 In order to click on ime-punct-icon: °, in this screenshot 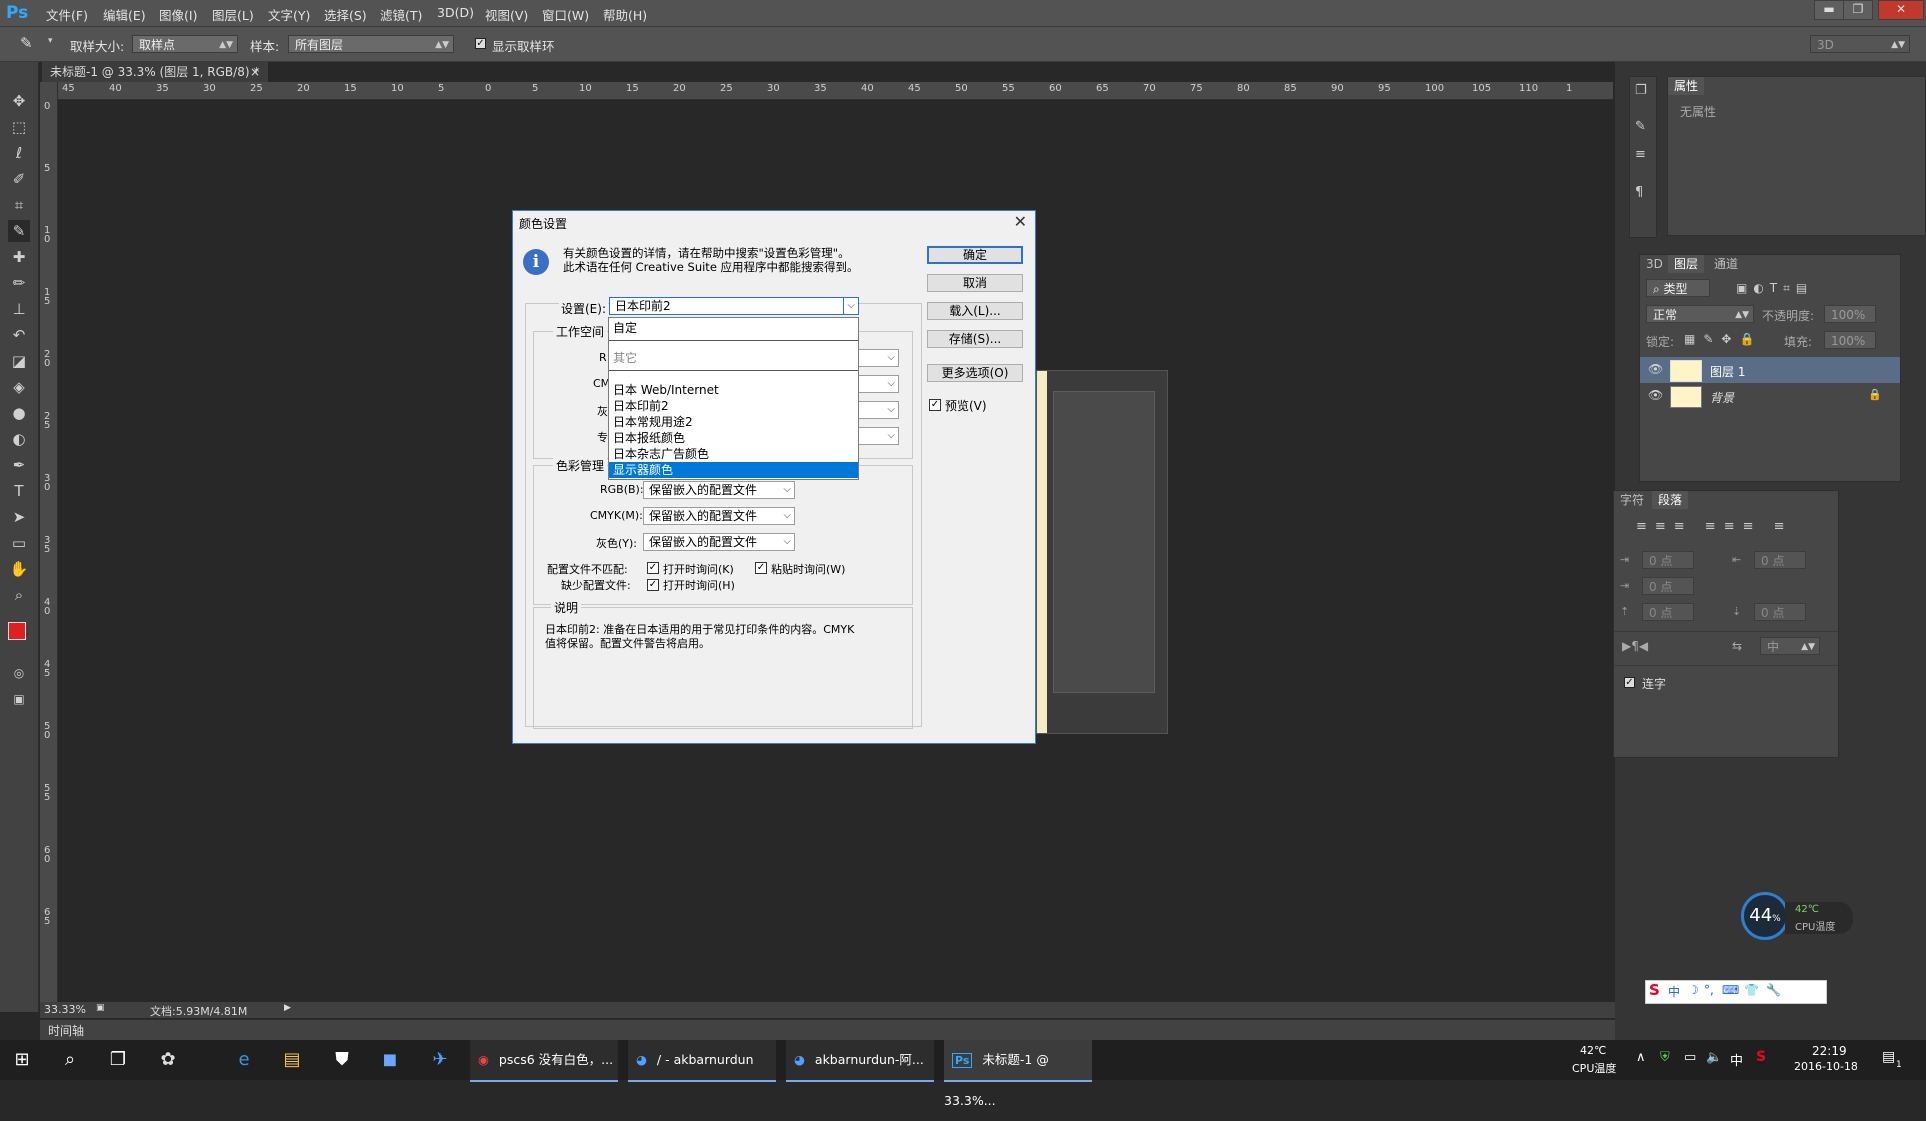, I will do `click(1709, 990)`.